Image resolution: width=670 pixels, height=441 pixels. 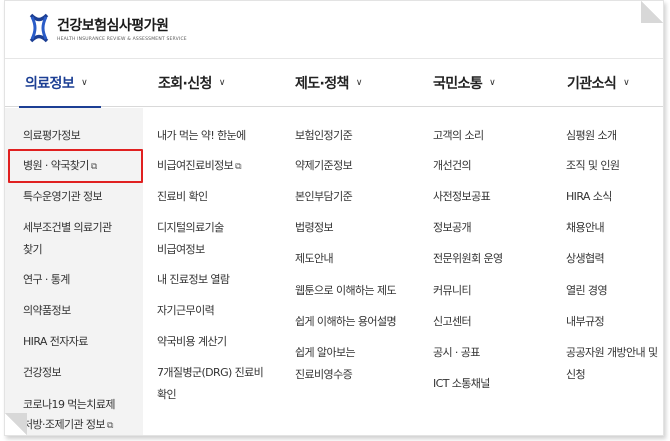 What do you see at coordinates (186, 311) in the screenshot?
I see `menu-link-work-history: 자기근무이력` at bounding box center [186, 311].